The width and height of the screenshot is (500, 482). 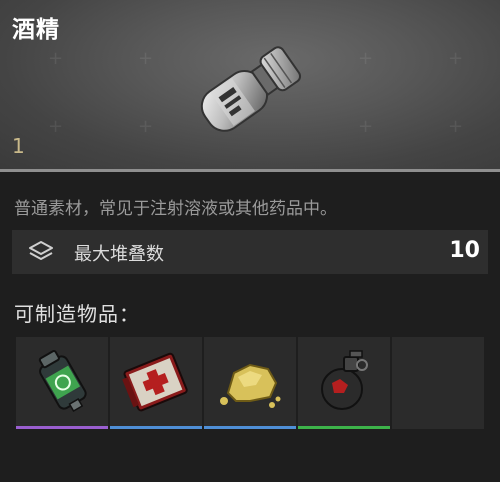 I want to click on item-title: 酒精, so click(x=36, y=30).